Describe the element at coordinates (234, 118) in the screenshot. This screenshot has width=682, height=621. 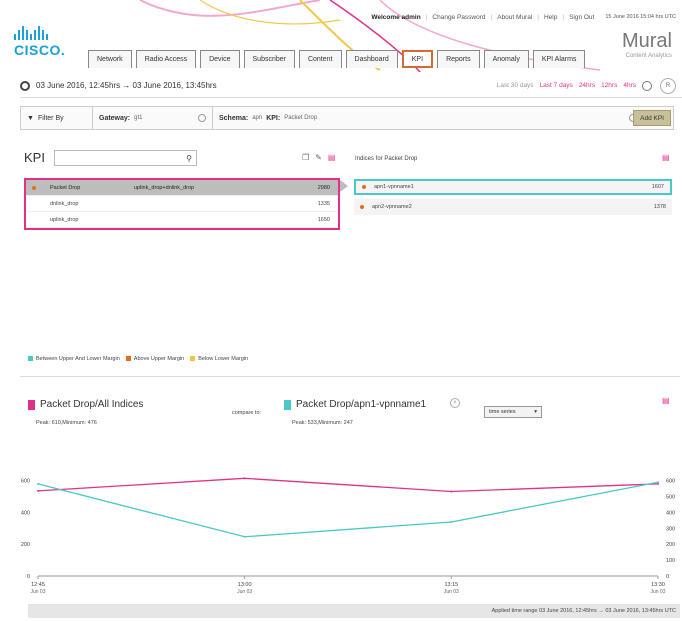
I see `schema-label: Schema:` at that location.